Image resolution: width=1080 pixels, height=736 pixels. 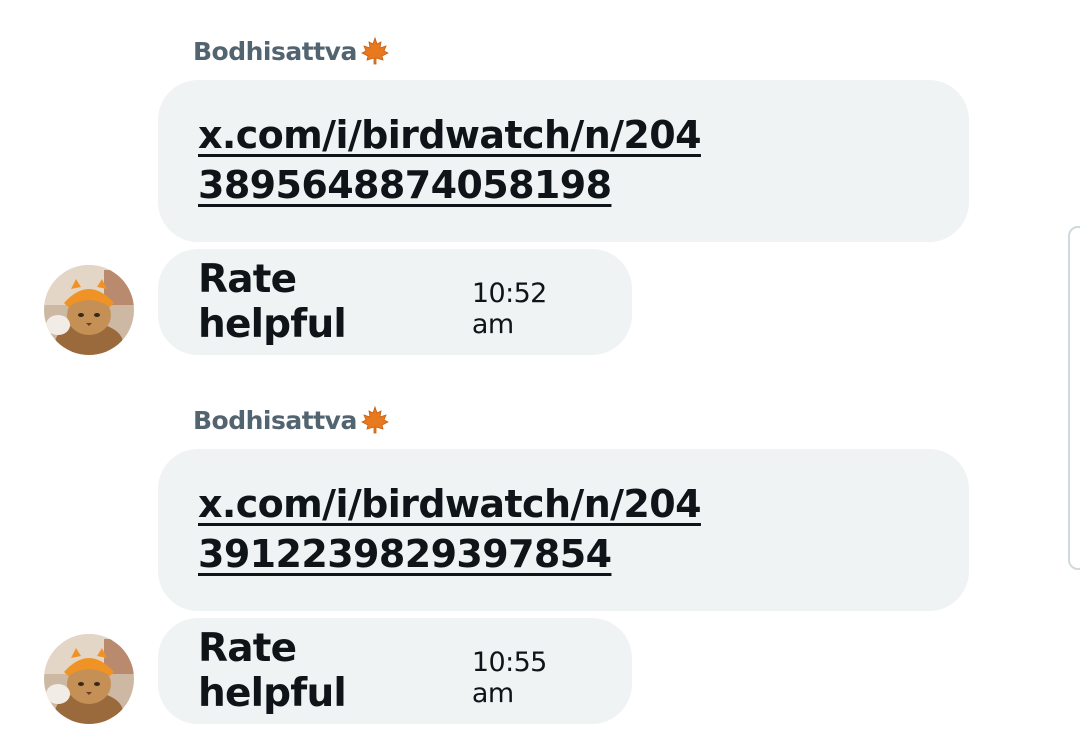 What do you see at coordinates (509, 309) in the screenshot?
I see `message-timestamp: 10:52 am` at bounding box center [509, 309].